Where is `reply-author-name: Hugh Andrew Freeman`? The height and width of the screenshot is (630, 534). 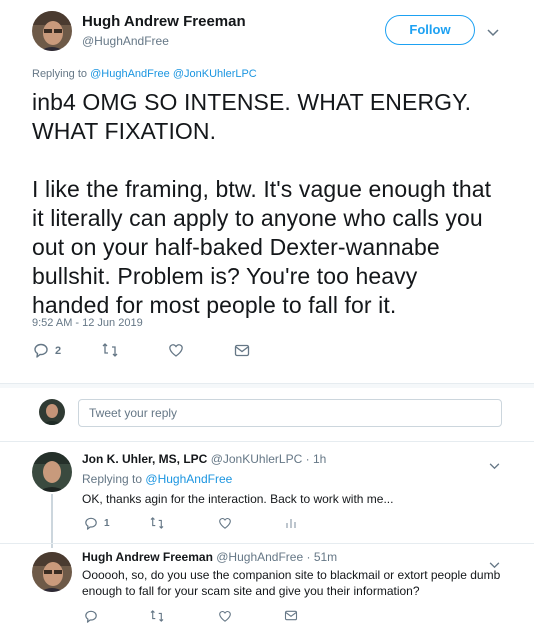
reply-author-name: Hugh Andrew Freeman is located at coordinates (147, 557).